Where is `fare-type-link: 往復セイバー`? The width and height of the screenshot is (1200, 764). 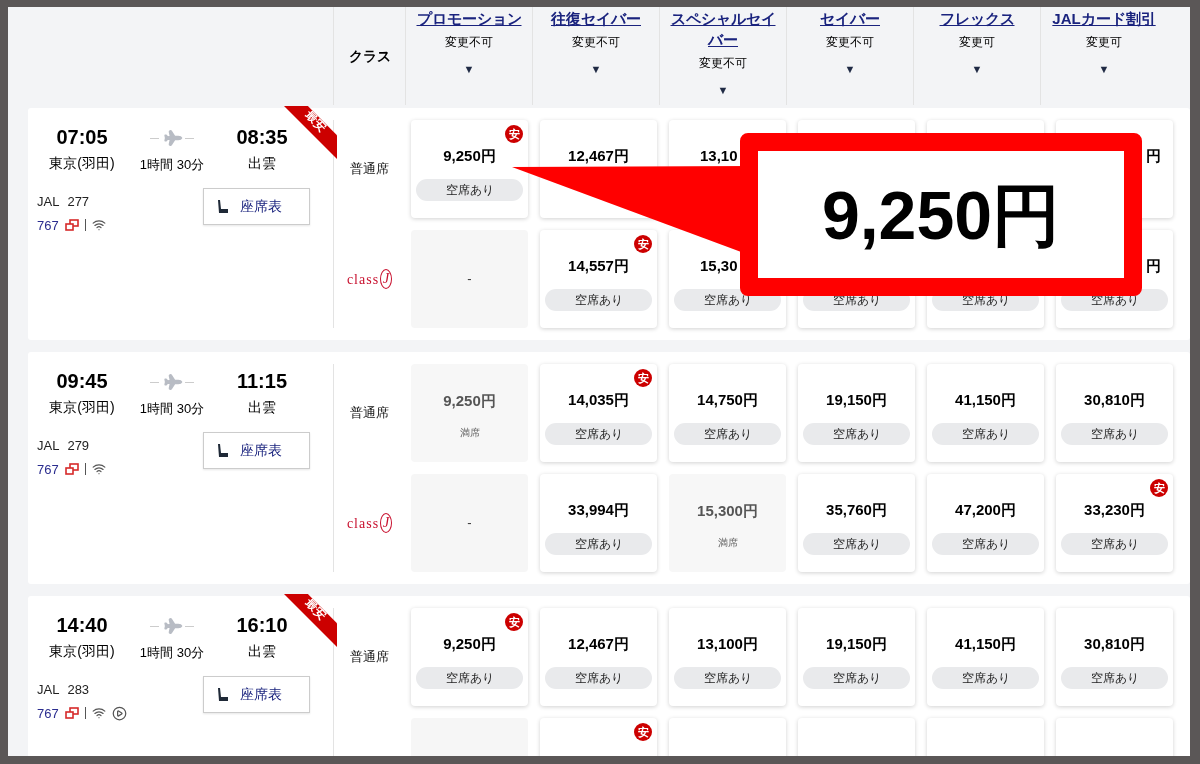
fare-type-link: 往復セイバー is located at coordinates (596, 18).